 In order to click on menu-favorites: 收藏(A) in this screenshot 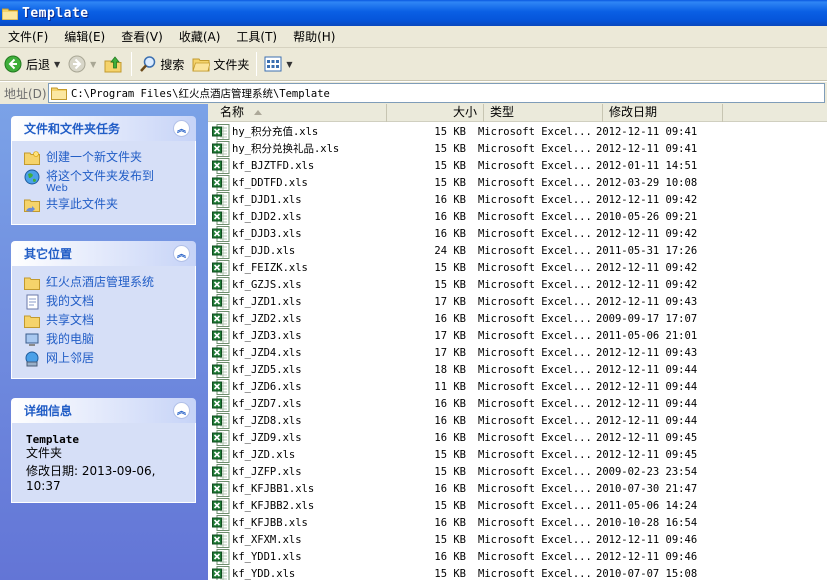, I will do `click(200, 36)`.